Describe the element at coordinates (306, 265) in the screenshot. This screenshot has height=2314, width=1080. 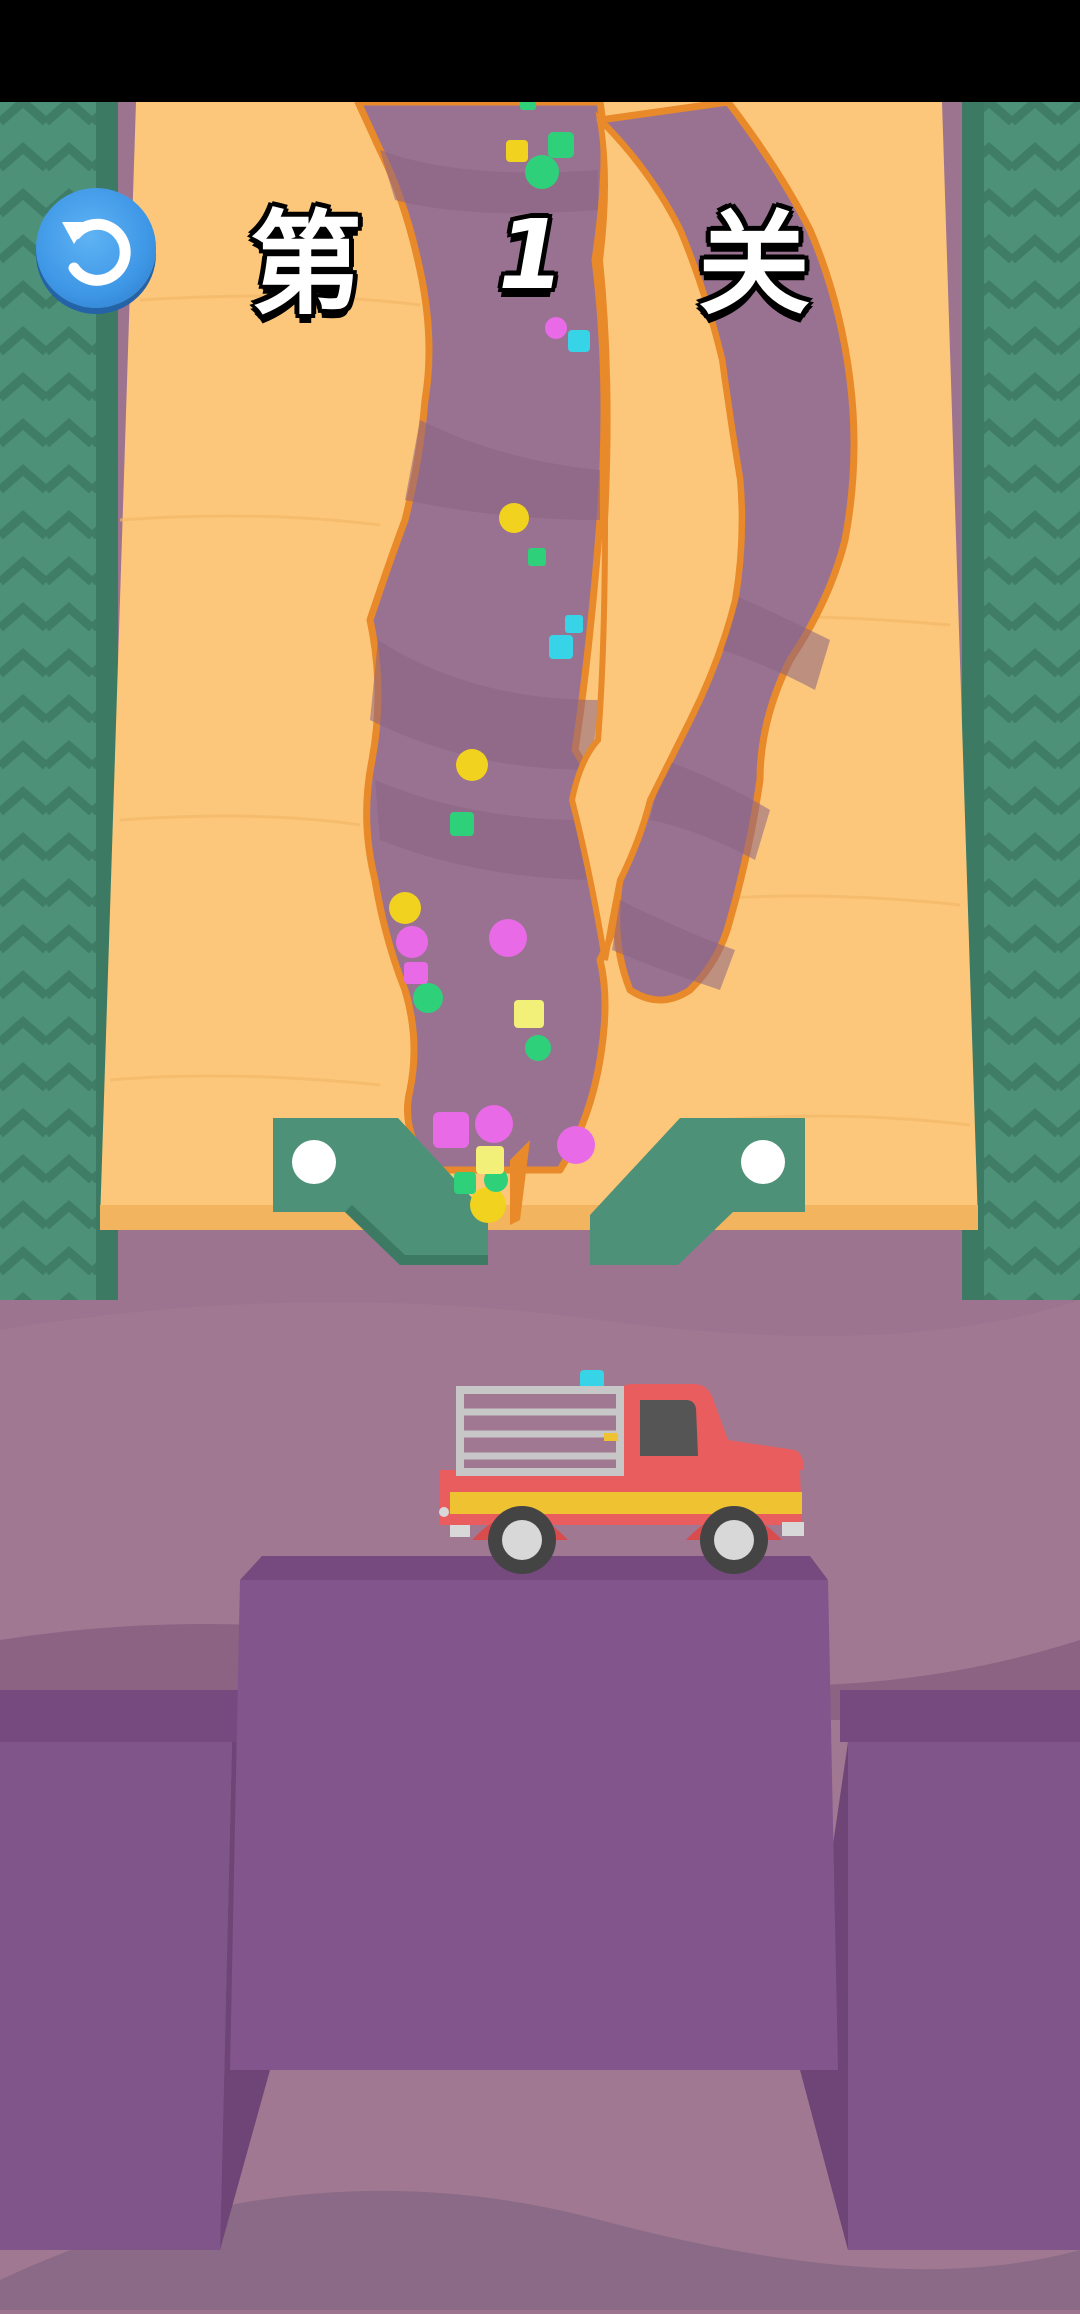
I see `level-prefix: 第` at that location.